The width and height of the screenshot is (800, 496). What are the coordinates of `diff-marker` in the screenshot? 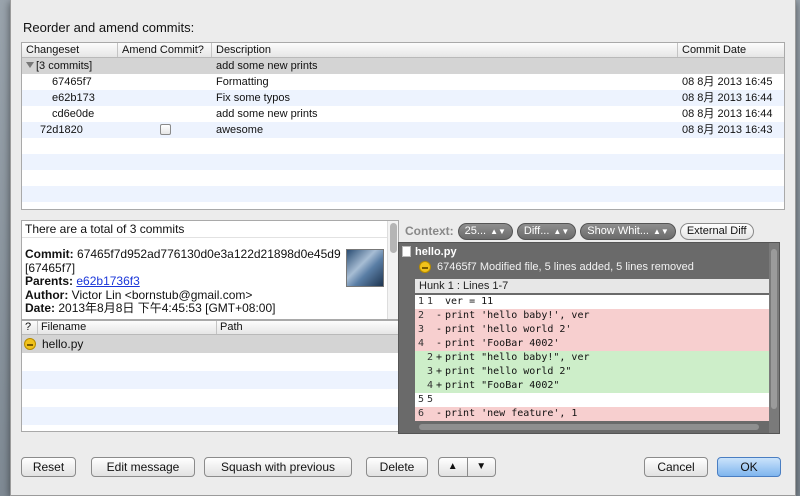 It's located at (439, 302).